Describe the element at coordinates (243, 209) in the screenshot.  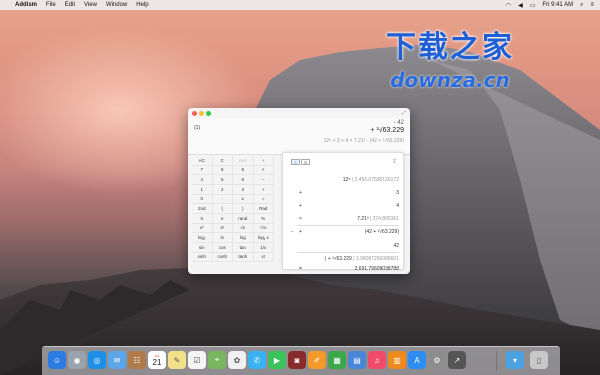
I see `key-22: )` at that location.